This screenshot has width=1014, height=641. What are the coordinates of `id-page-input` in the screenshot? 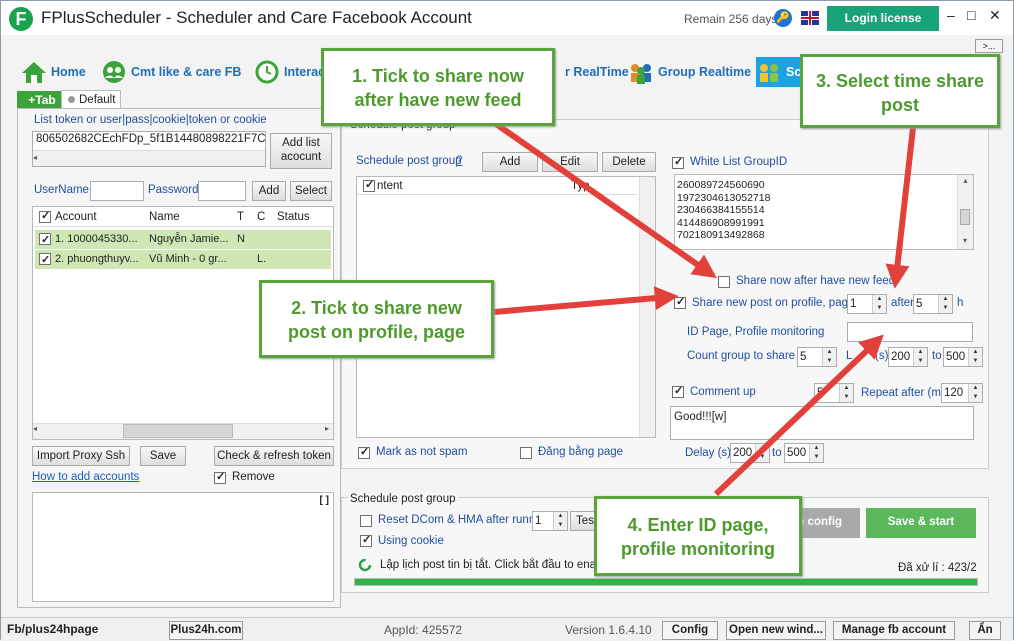 It's located at (910, 332).